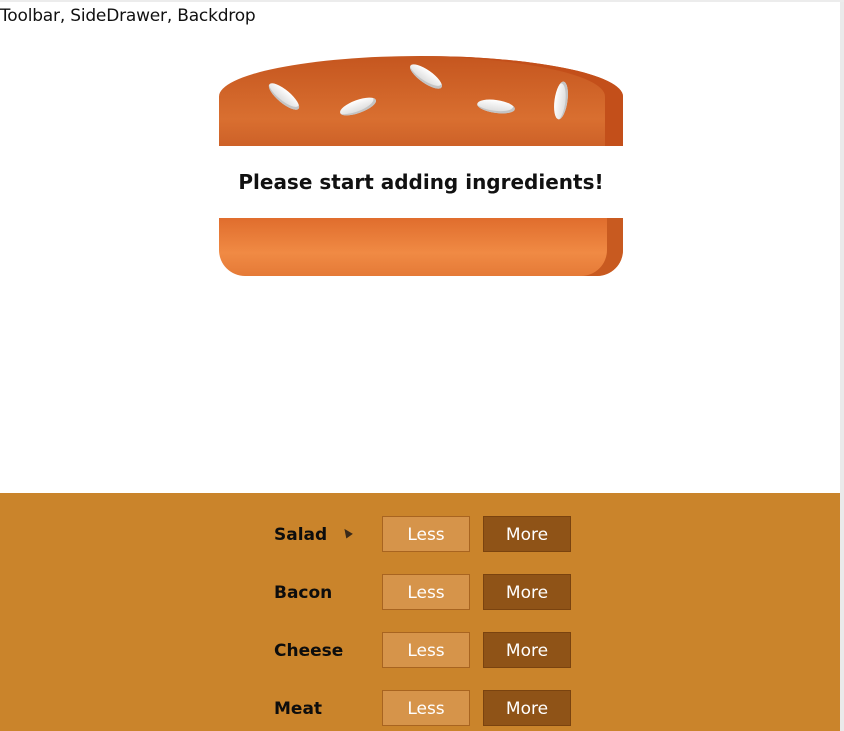 The image size is (844, 731). Describe the element at coordinates (301, 535) in the screenshot. I see `control-label: Salad` at that location.